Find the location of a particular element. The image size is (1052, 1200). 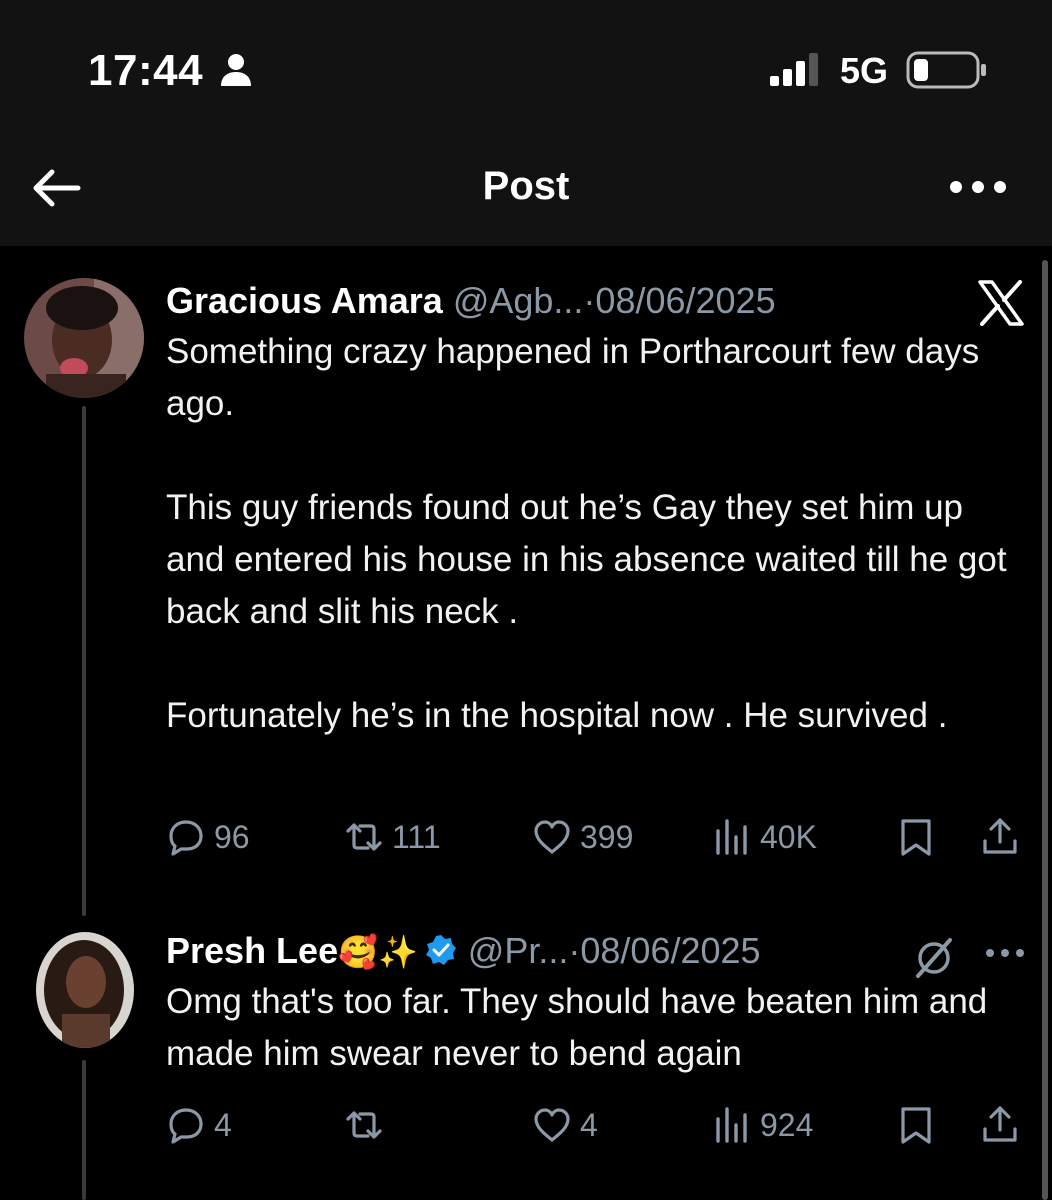

repost-button is located at coordinates (368, 1125).